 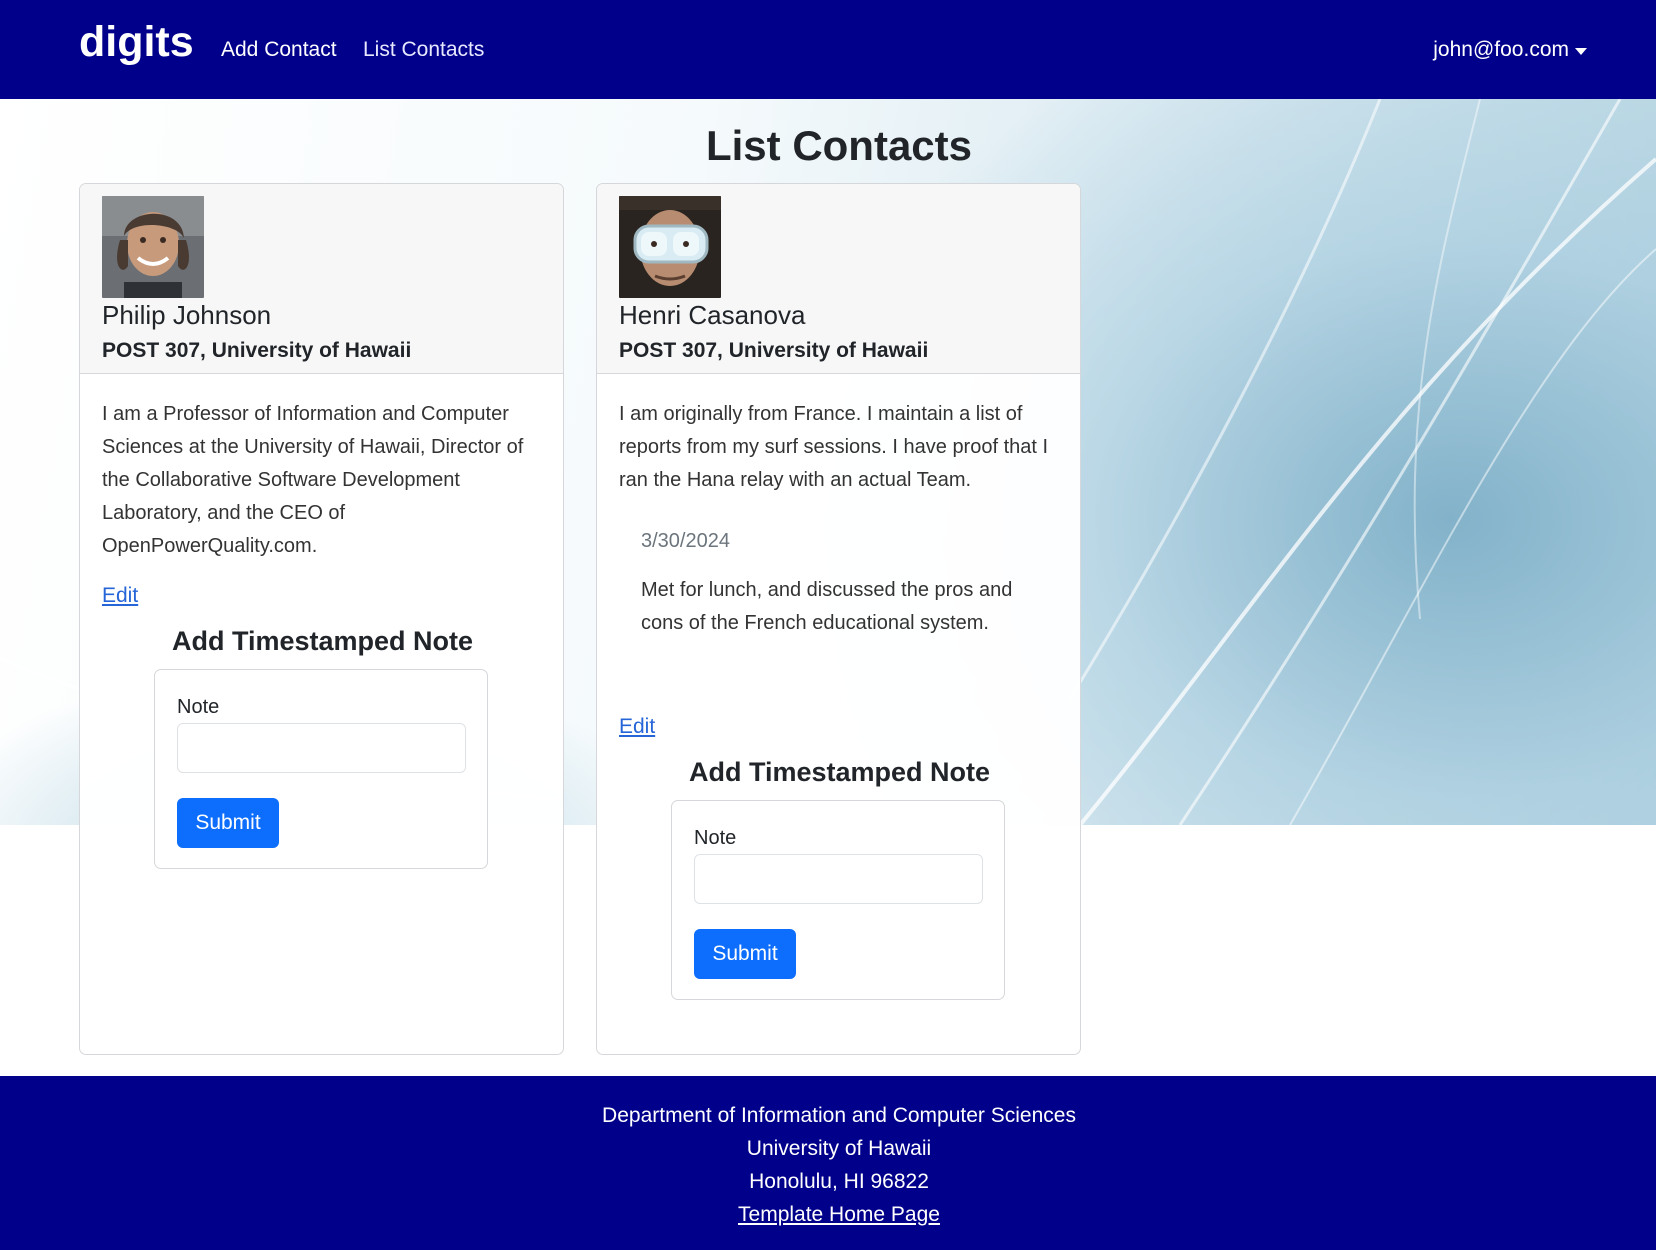 What do you see at coordinates (423, 50) in the screenshot?
I see `nav-list-contacts: List Contacts` at bounding box center [423, 50].